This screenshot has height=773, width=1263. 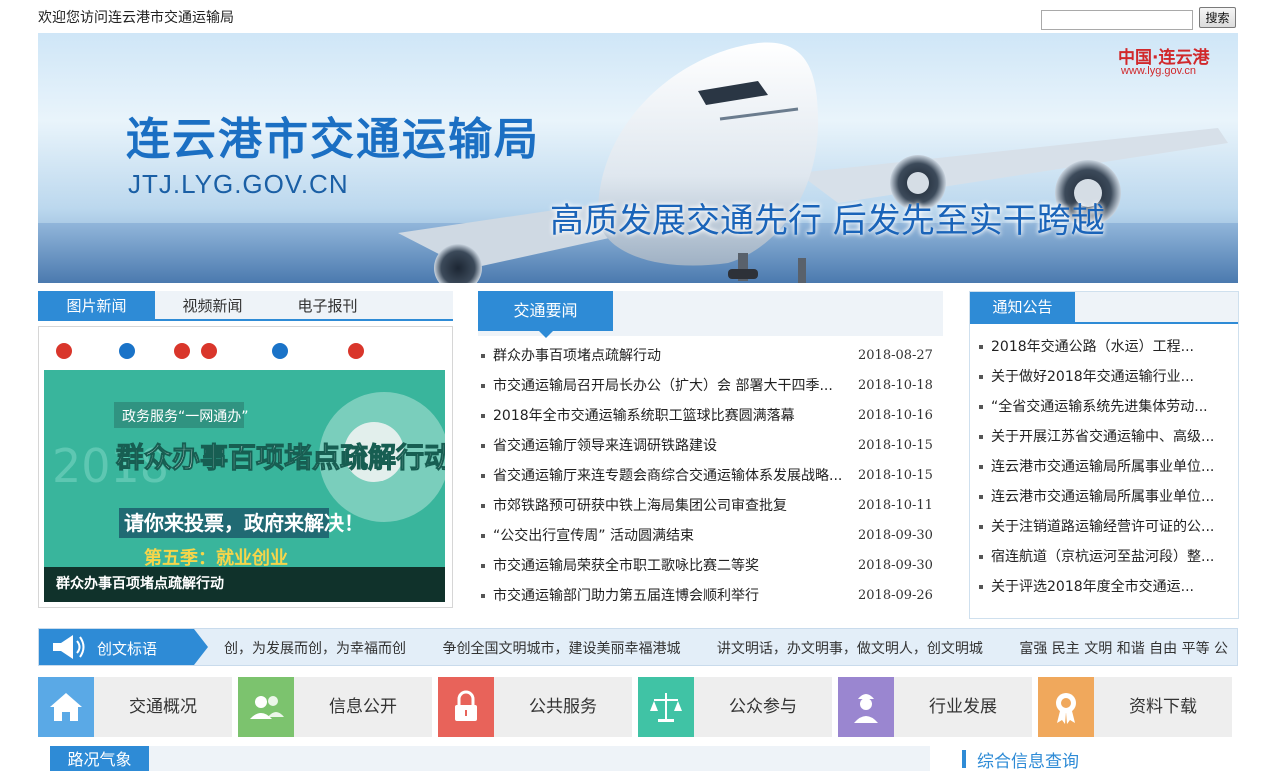 I want to click on quick-link-public-participation: 公众参与, so click(x=735, y=707).